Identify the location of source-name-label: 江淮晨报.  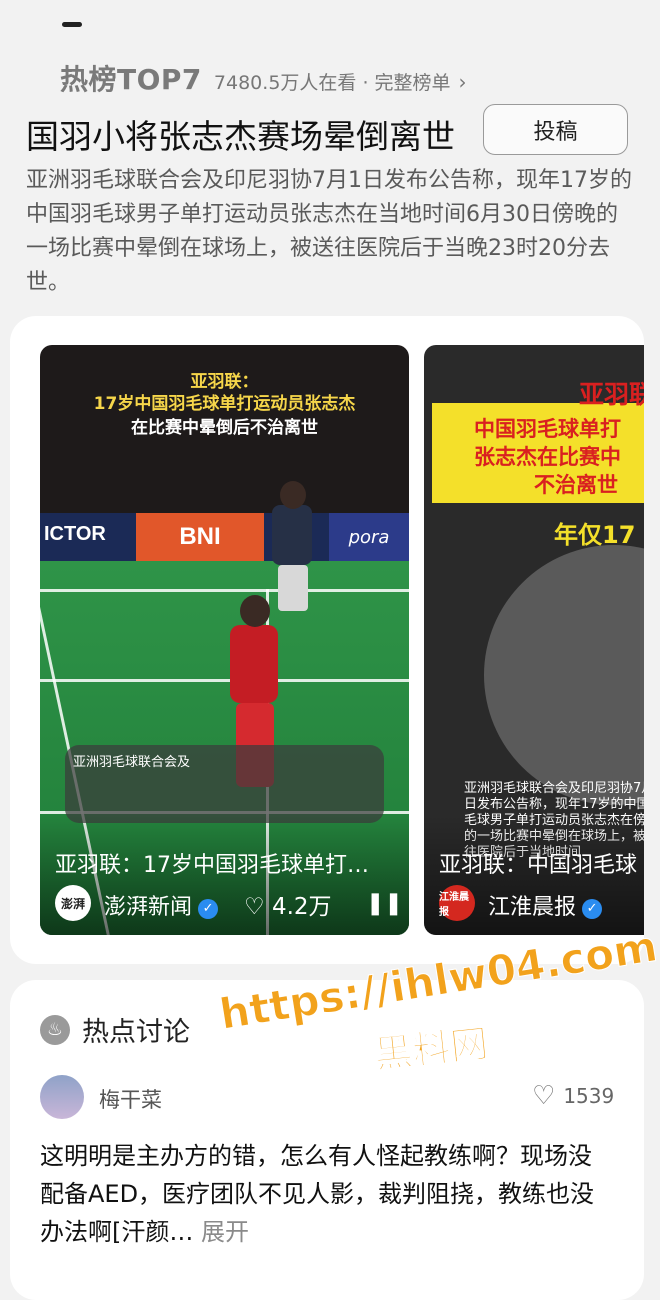
(532, 907).